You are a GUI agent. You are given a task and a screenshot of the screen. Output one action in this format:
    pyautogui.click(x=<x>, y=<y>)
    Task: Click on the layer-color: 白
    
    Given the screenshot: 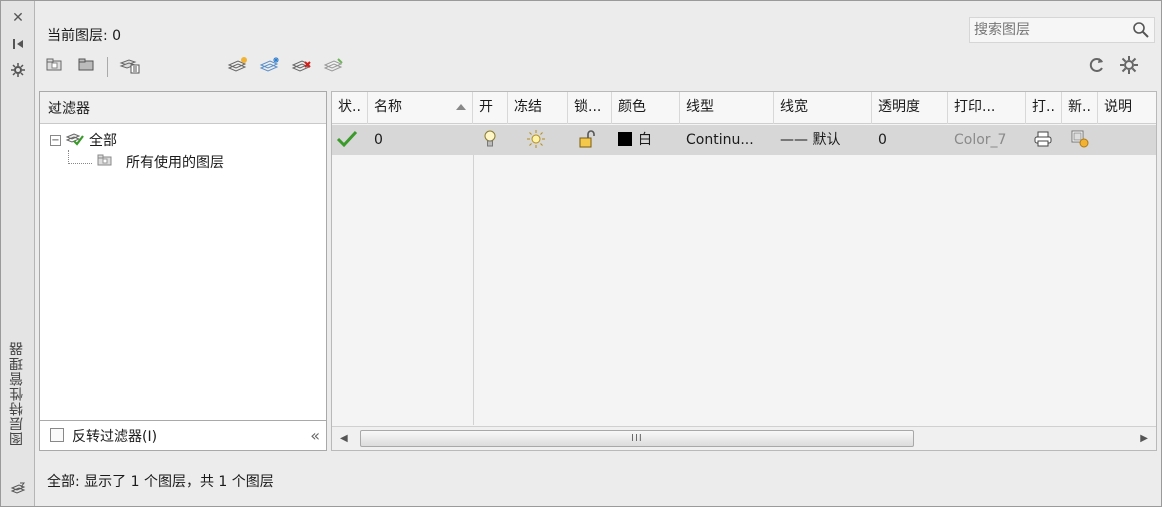 What is the action you would take?
    pyautogui.click(x=646, y=140)
    